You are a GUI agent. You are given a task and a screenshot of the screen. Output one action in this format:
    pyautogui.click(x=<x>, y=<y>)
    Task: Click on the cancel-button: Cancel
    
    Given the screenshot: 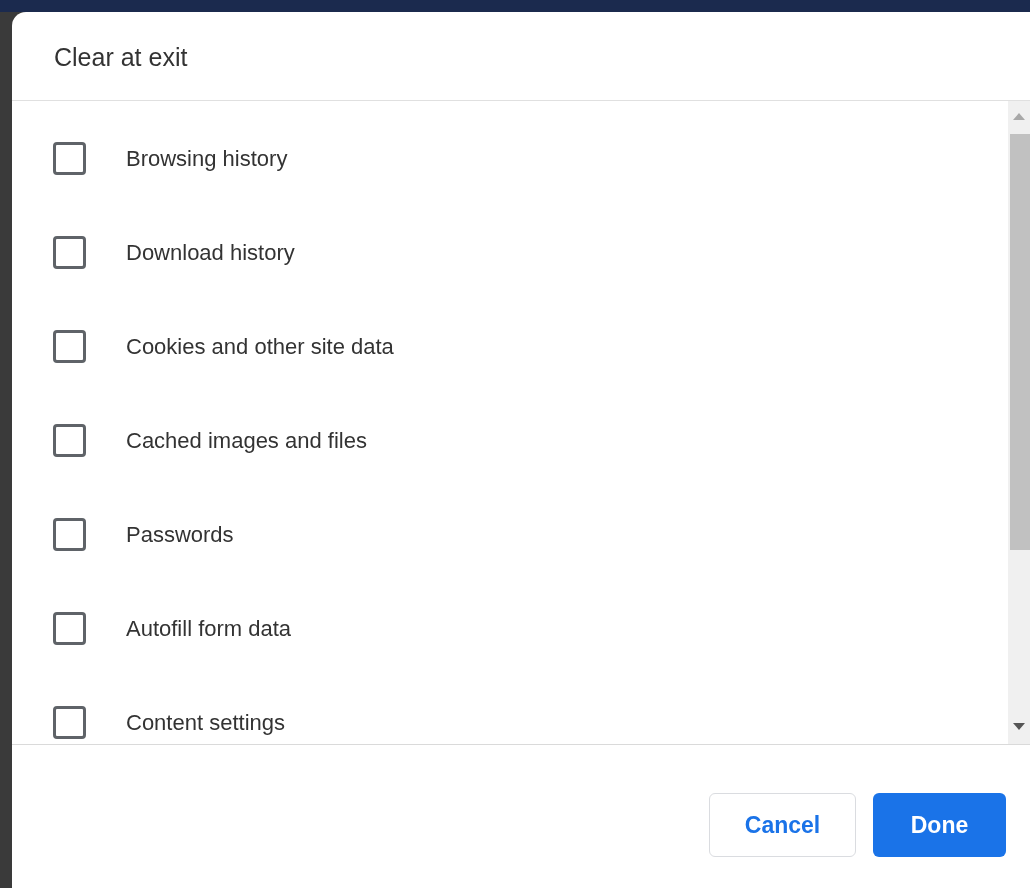 What is the action you would take?
    pyautogui.click(x=782, y=825)
    